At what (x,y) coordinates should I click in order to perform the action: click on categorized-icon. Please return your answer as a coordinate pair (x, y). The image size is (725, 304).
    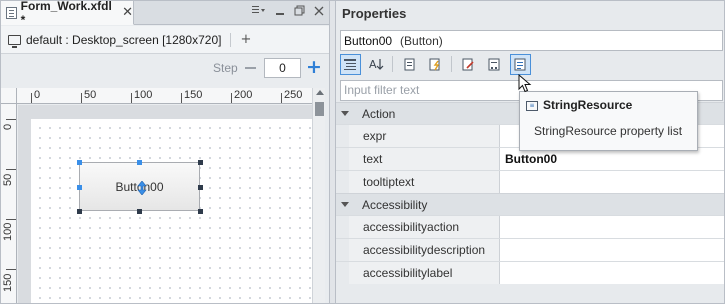
    Looking at the image, I should click on (350, 64).